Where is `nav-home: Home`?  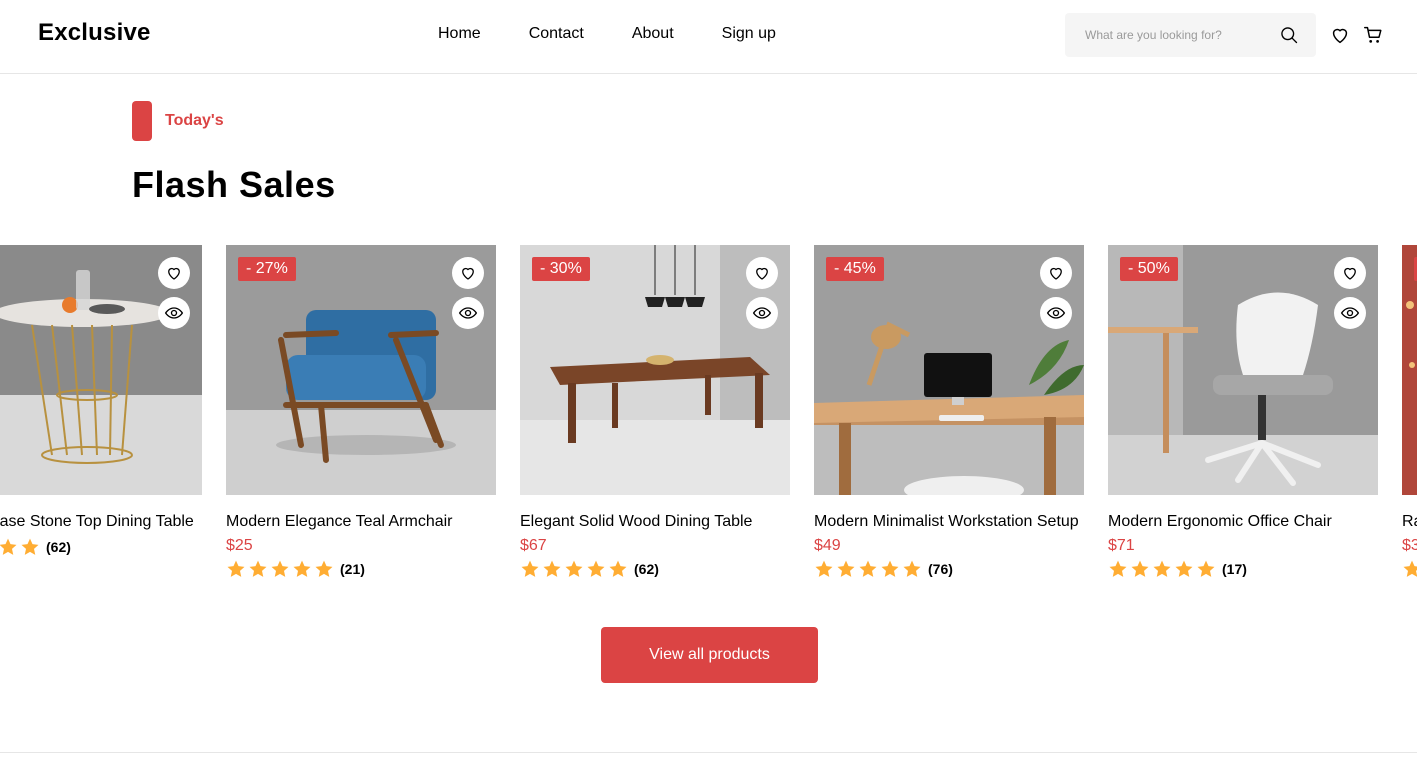
nav-home: Home is located at coordinates (459, 34).